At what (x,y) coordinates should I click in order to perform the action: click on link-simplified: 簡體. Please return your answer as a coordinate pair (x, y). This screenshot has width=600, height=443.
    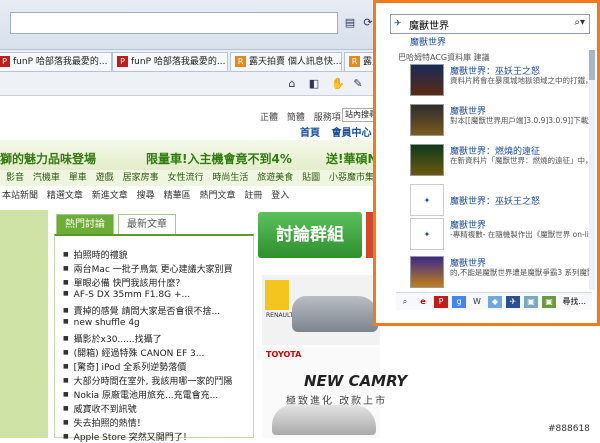
    Looking at the image, I should click on (296, 118).